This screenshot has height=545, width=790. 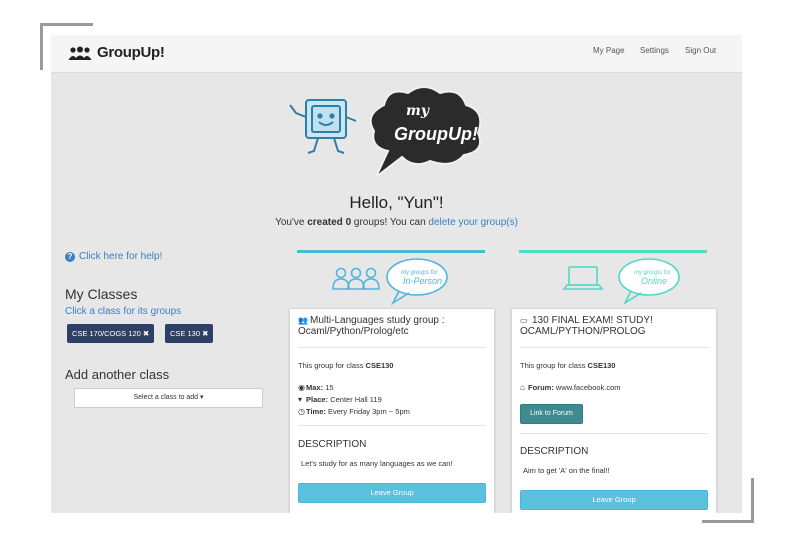 What do you see at coordinates (396, 202) in the screenshot?
I see `greeting-title: Hello, "Yun"!` at bounding box center [396, 202].